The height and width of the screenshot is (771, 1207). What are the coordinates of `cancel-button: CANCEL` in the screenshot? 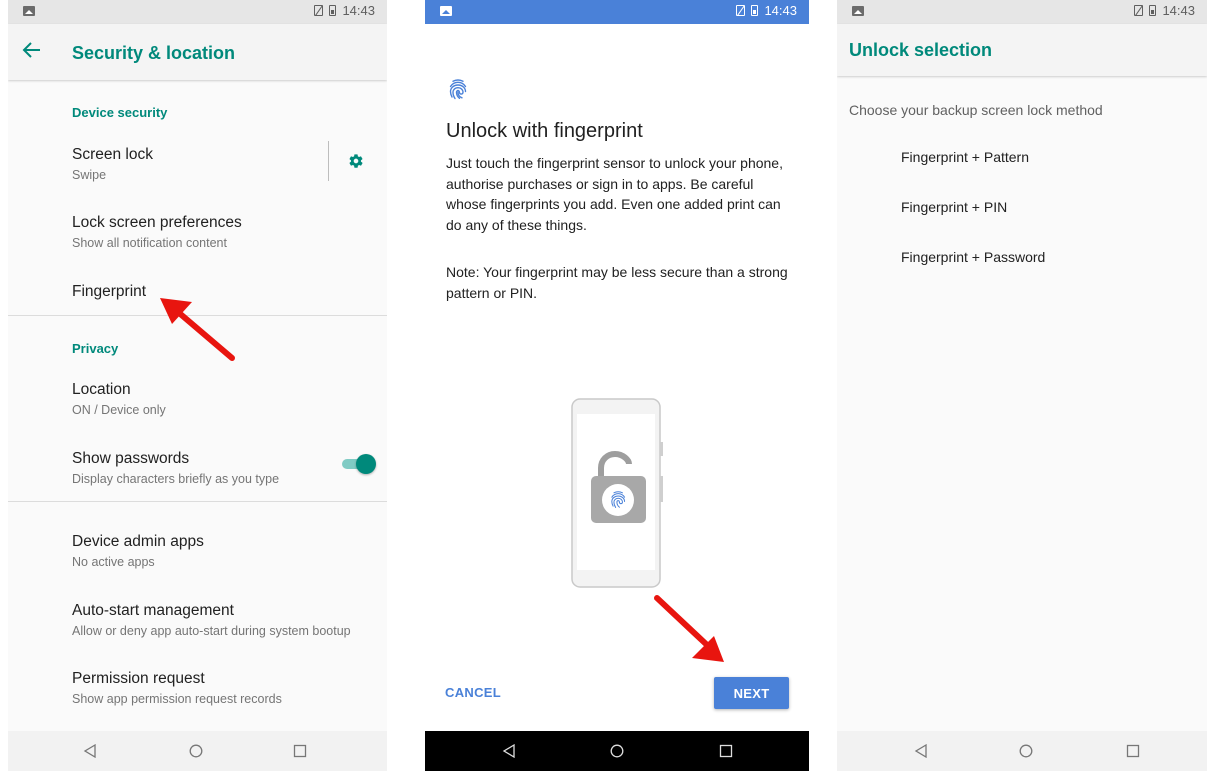 It's located at (473, 692).